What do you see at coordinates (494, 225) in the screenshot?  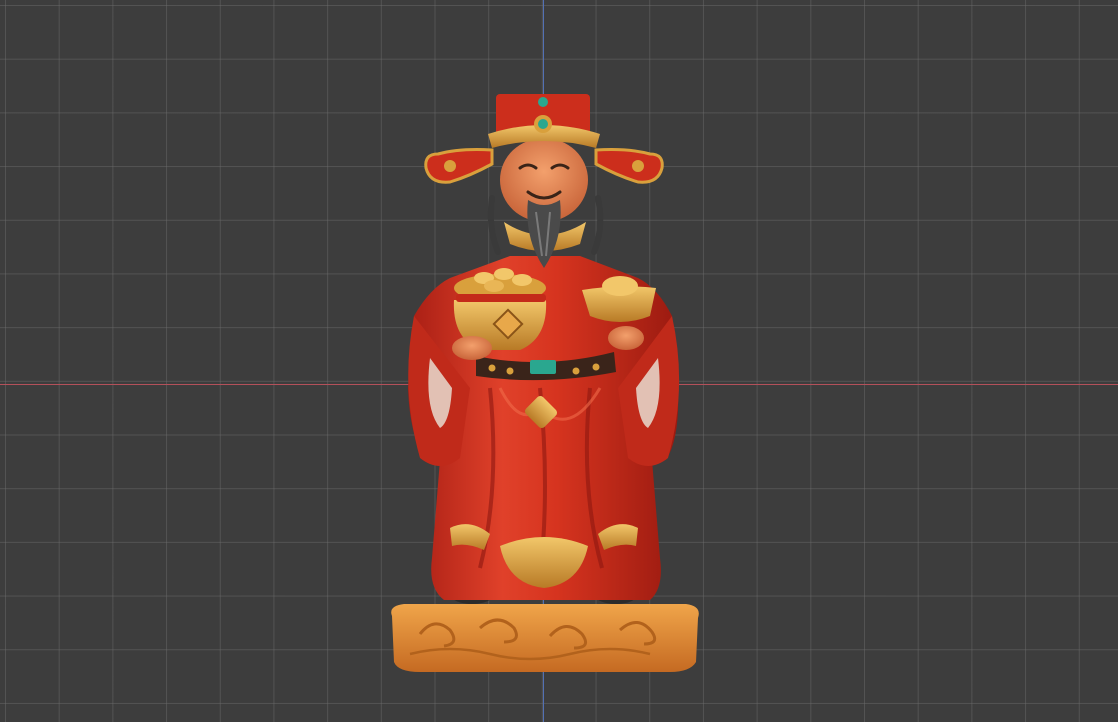 I see `left-whisker` at bounding box center [494, 225].